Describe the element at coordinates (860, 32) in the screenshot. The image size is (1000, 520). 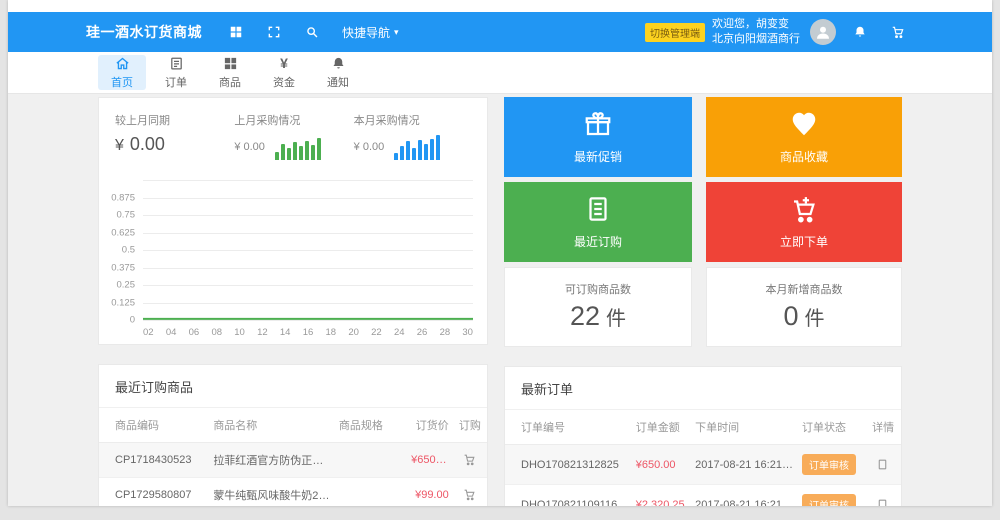
I see `bell-icon` at that location.